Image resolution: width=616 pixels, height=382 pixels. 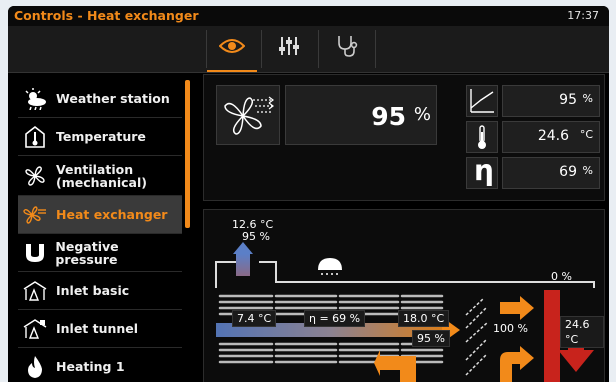 I want to click on weather-icon, so click(x=35, y=99).